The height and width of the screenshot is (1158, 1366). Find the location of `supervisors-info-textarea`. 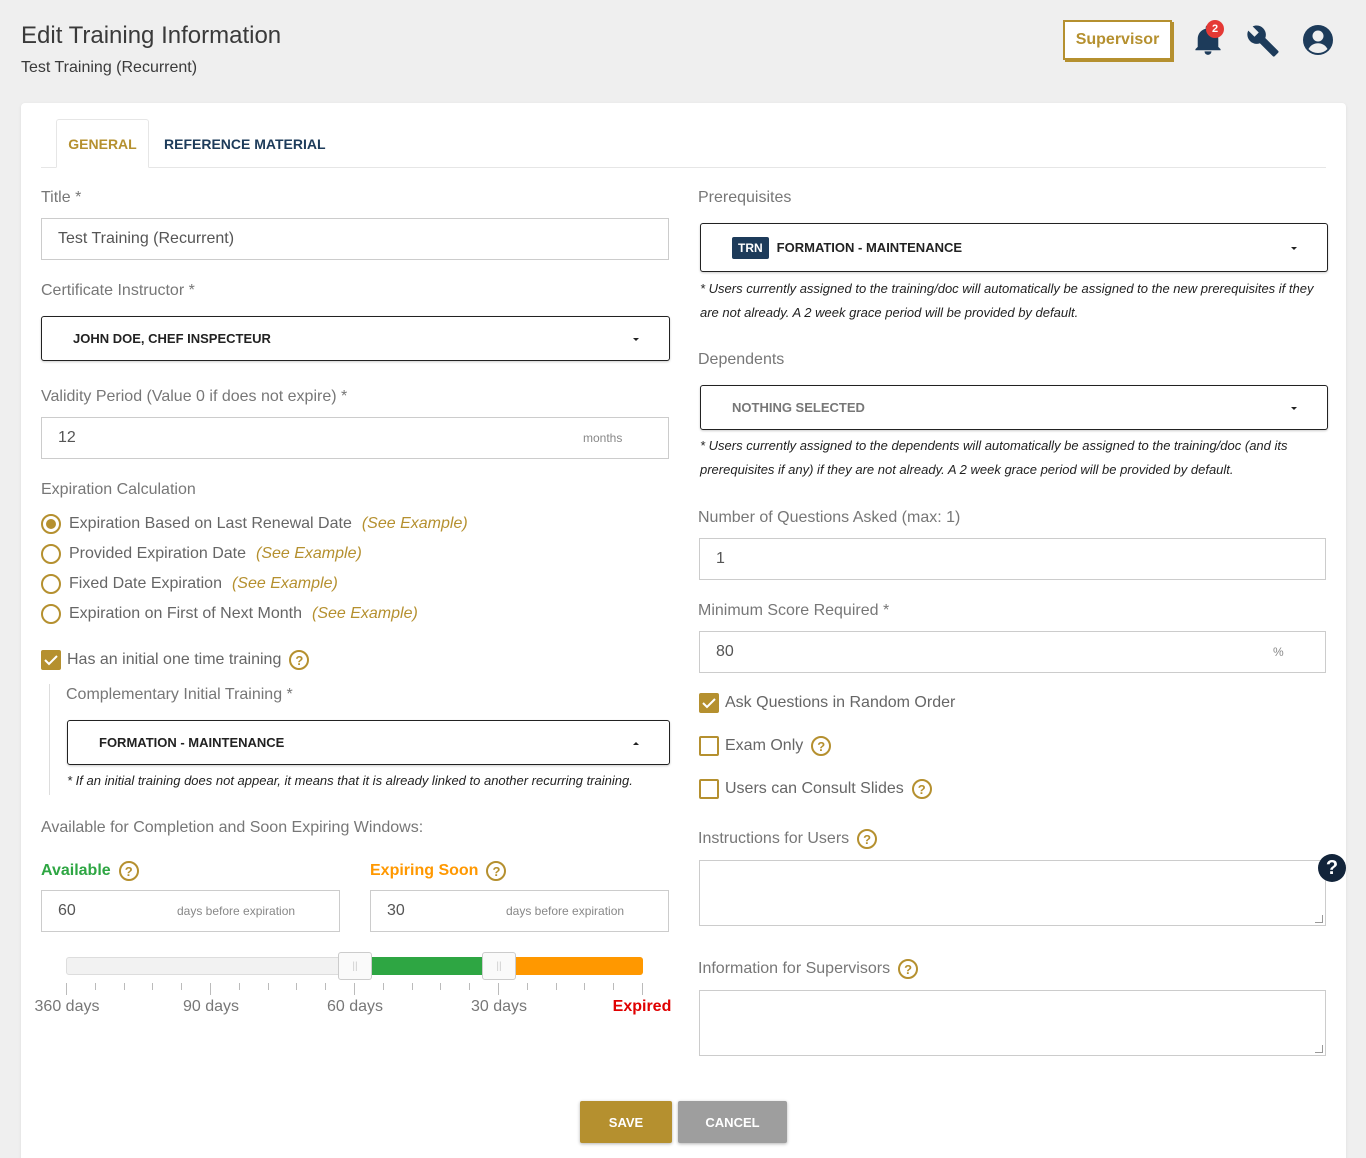

supervisors-info-textarea is located at coordinates (1012, 1023).